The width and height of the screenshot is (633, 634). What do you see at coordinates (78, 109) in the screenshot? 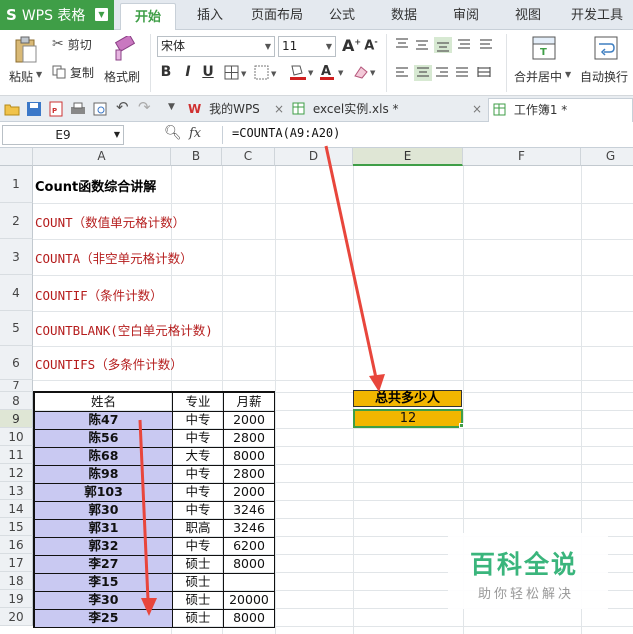
I see `print-icon` at bounding box center [78, 109].